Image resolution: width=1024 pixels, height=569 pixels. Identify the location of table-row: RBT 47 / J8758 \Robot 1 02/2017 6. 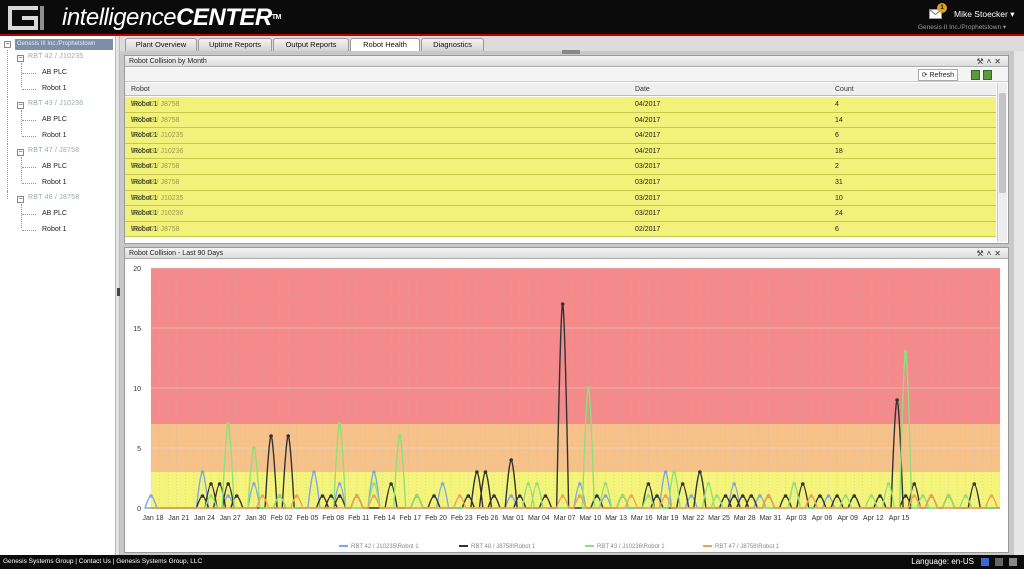
(560, 229).